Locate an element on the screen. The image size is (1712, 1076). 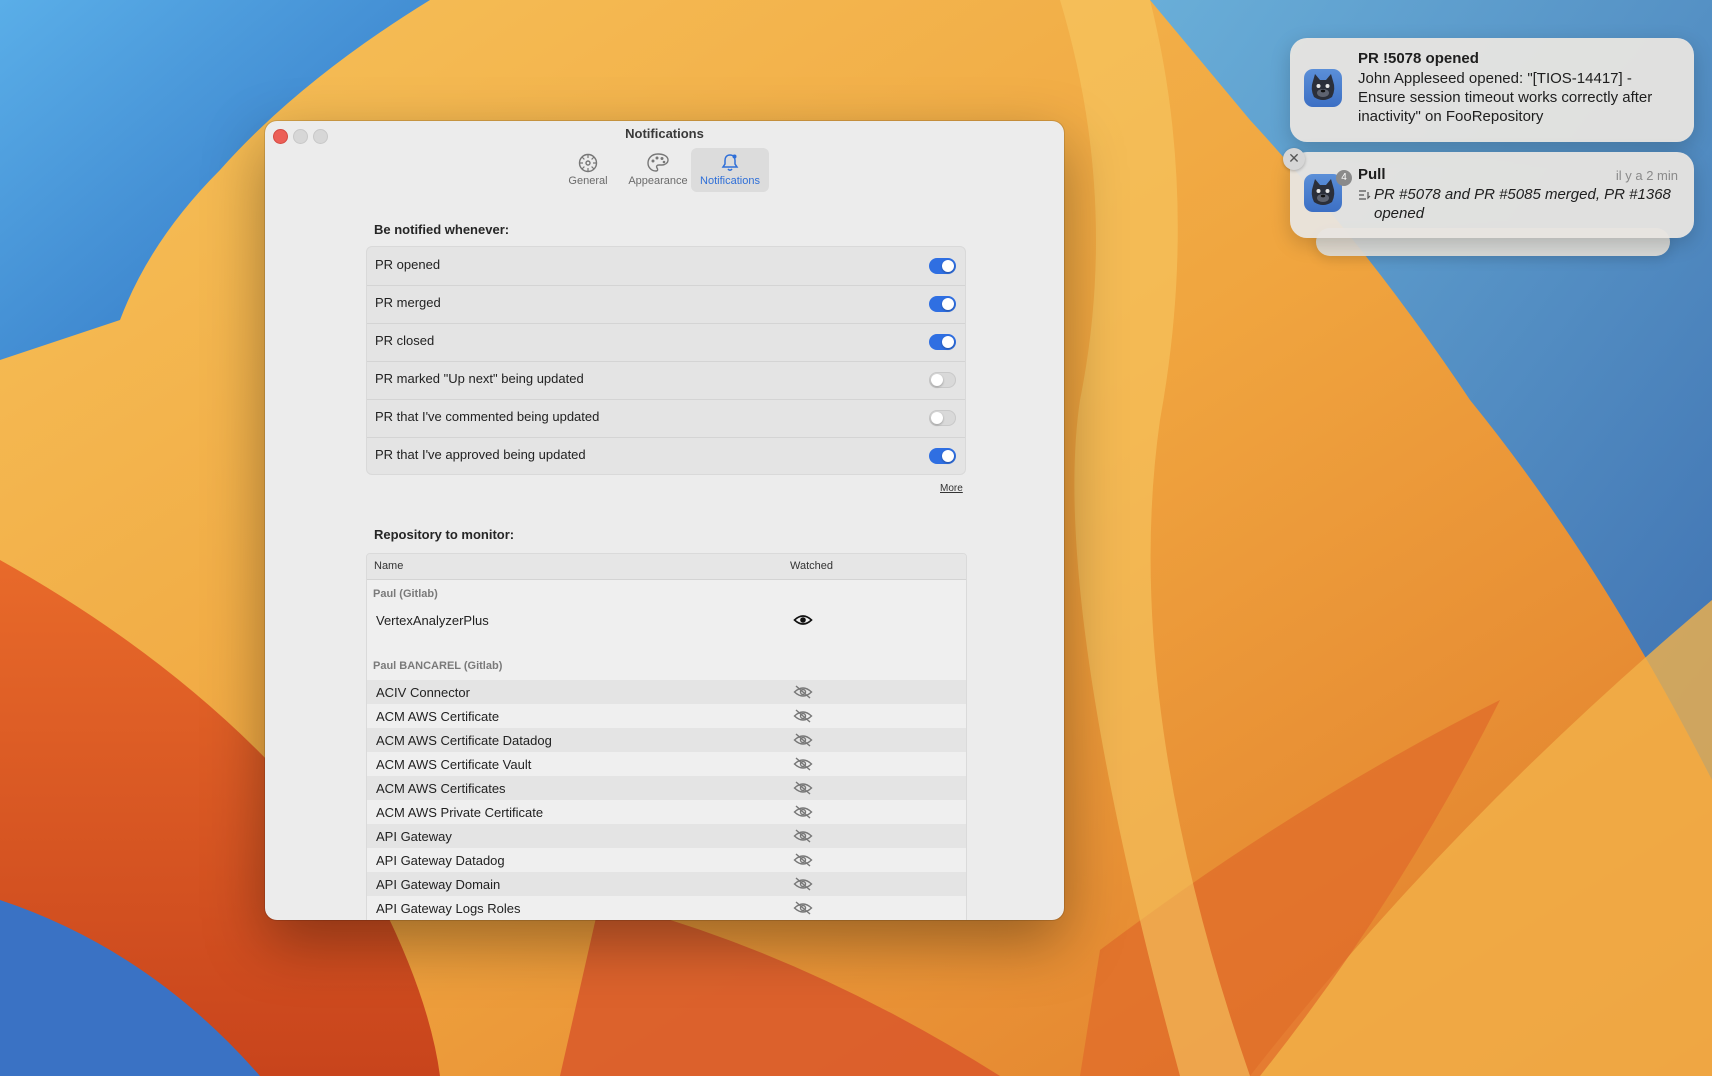
notify-option-row: PR opened is located at coordinates (666, 266).